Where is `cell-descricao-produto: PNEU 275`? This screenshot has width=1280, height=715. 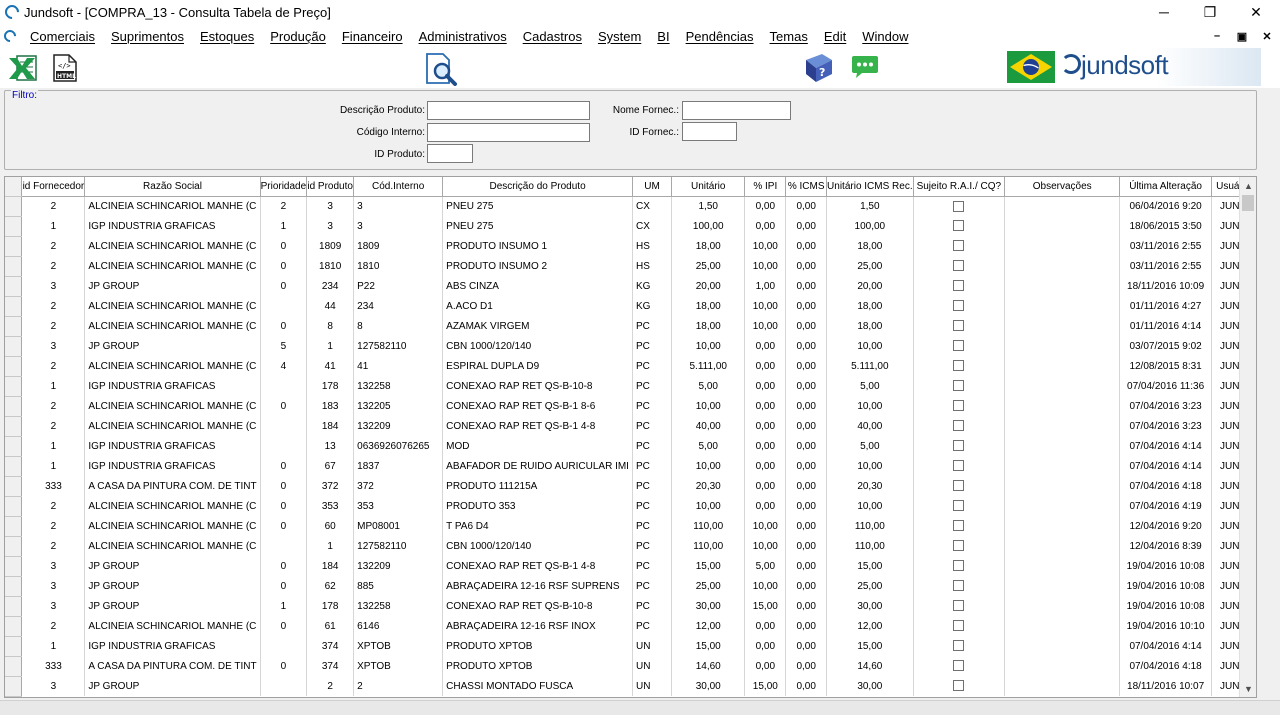 cell-descricao-produto: PNEU 275 is located at coordinates (537, 206).